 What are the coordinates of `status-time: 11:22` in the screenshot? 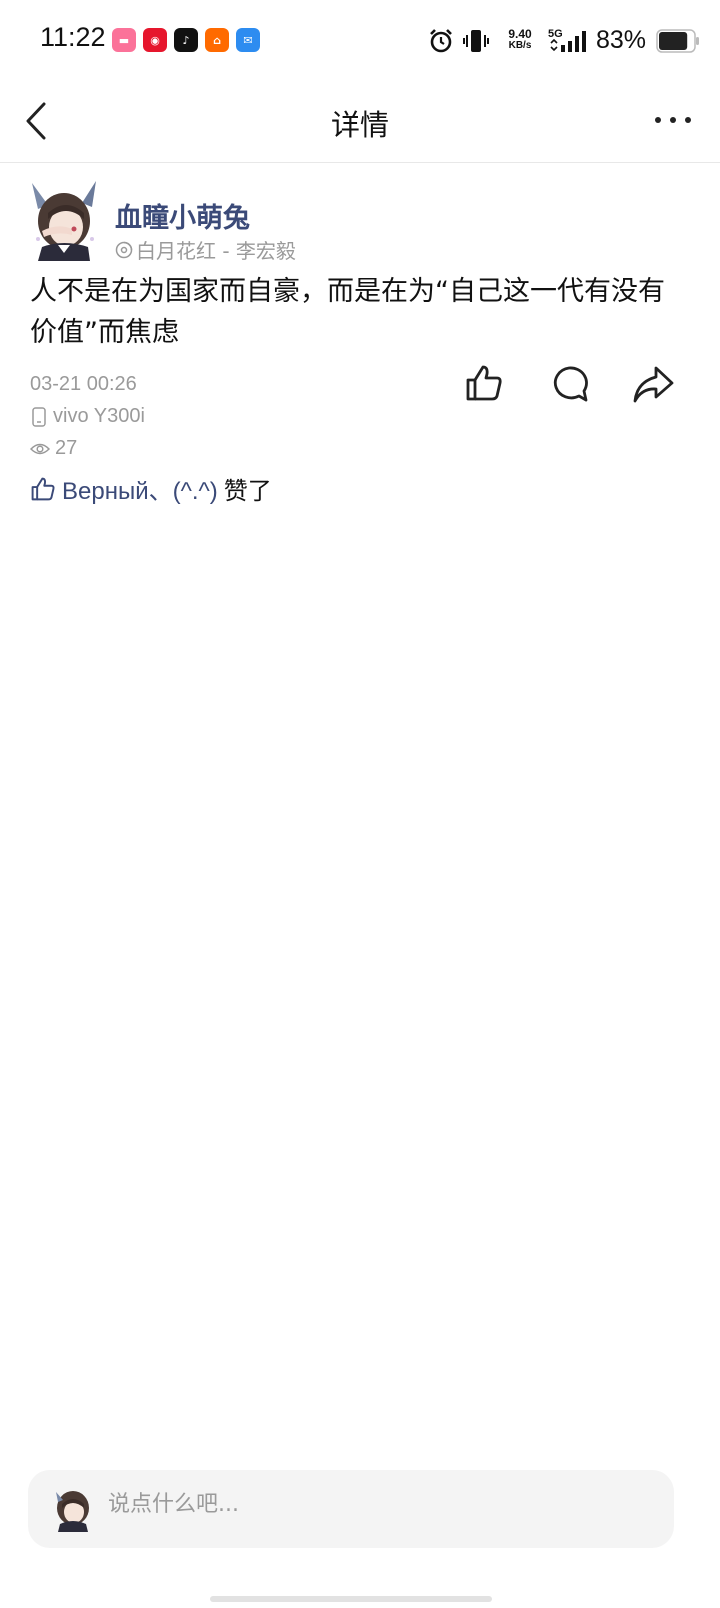 It's located at (73, 37).